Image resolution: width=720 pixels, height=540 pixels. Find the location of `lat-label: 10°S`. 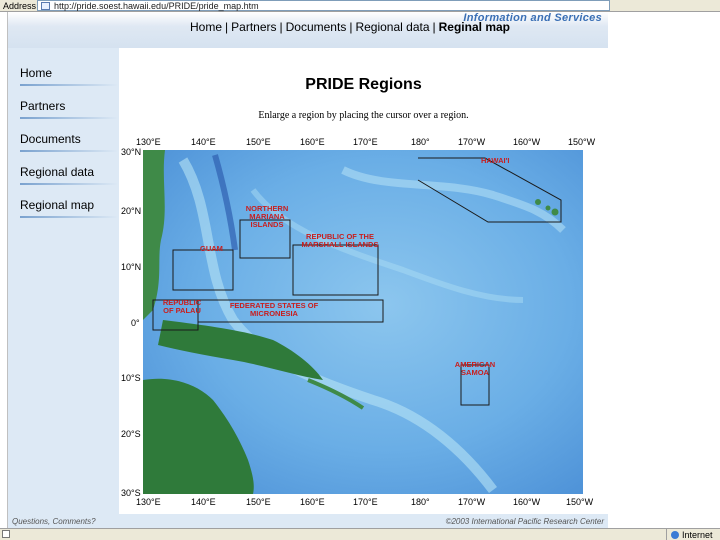

lat-label: 10°S is located at coordinates (131, 378).